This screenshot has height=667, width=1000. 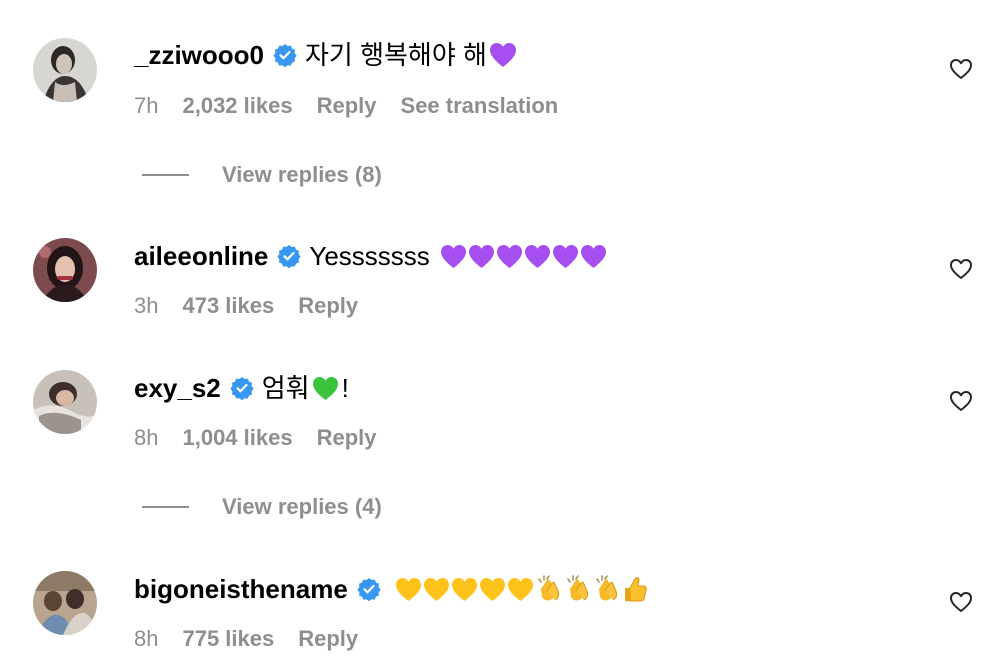 I want to click on comment-line: exy_s2 엄훠 !, so click(x=241, y=388).